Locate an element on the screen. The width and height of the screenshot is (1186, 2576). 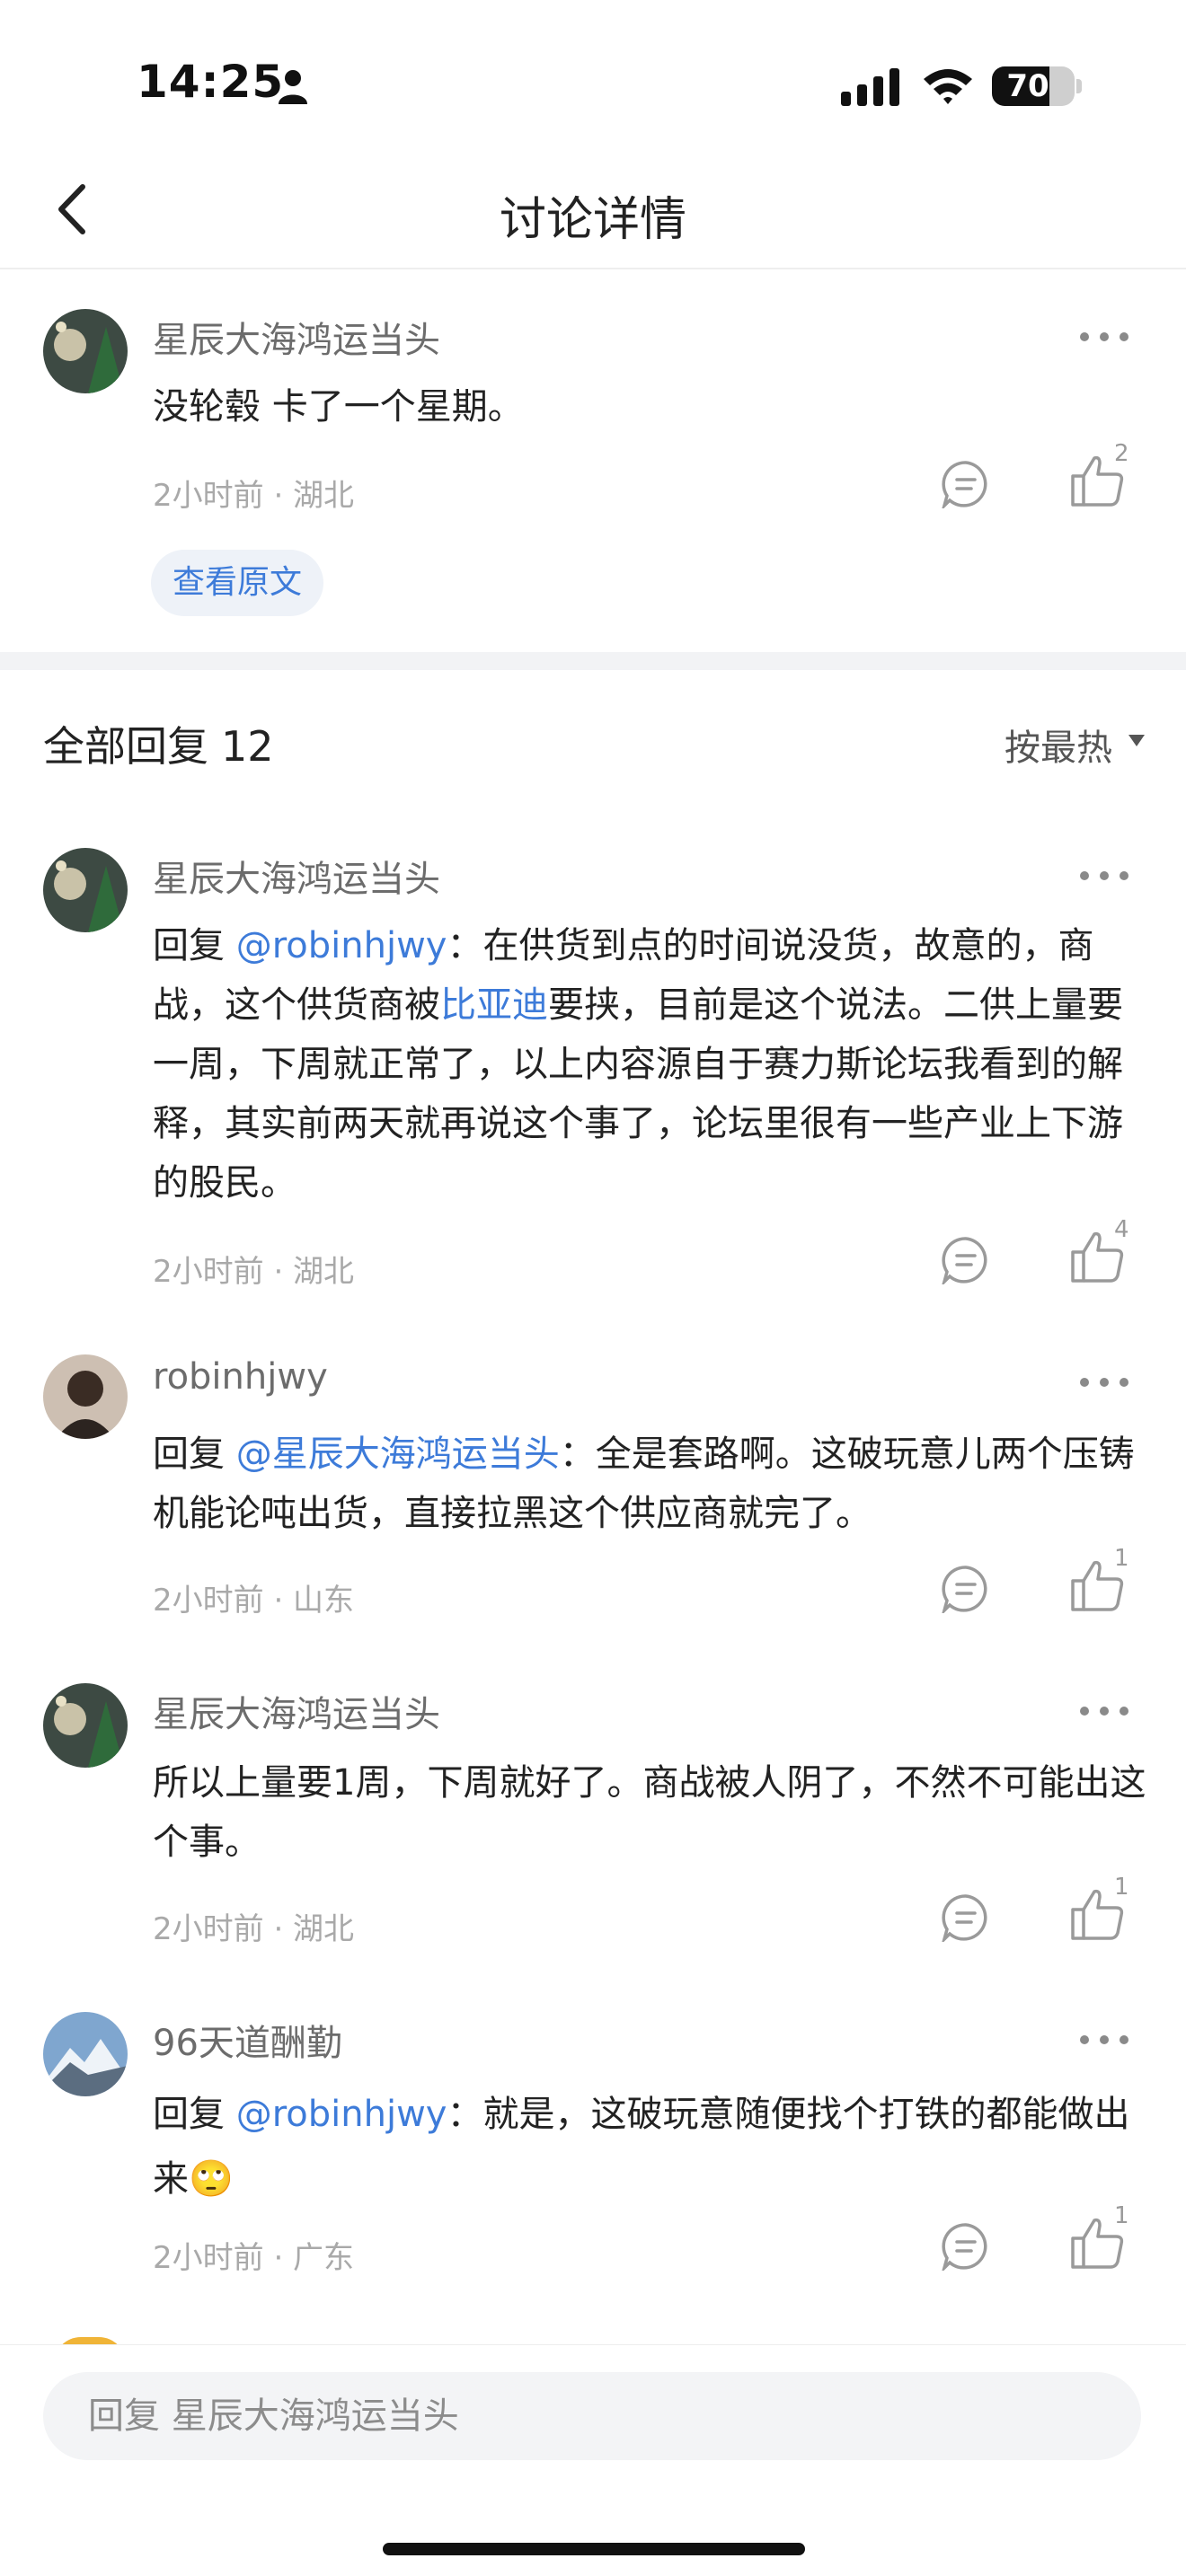
view-original-button: 查看原文 is located at coordinates (237, 583).